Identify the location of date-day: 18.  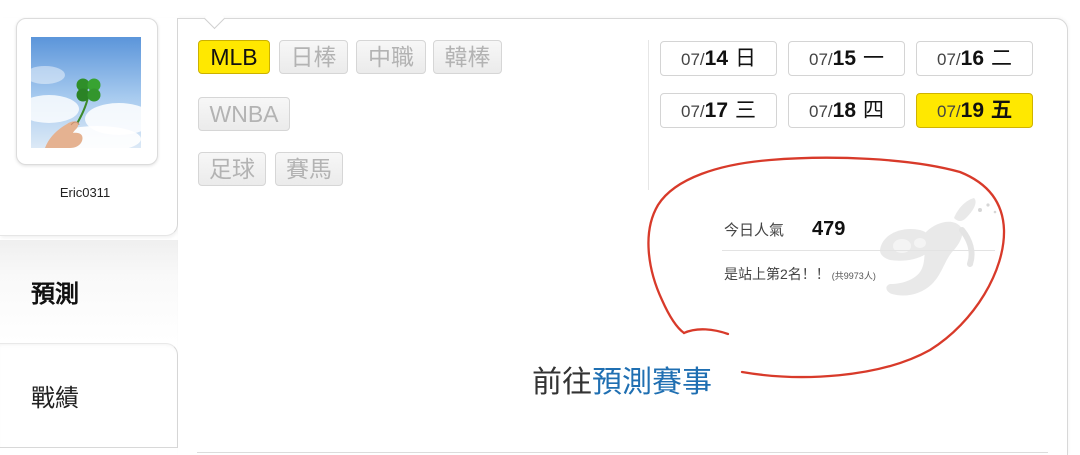
(844, 110).